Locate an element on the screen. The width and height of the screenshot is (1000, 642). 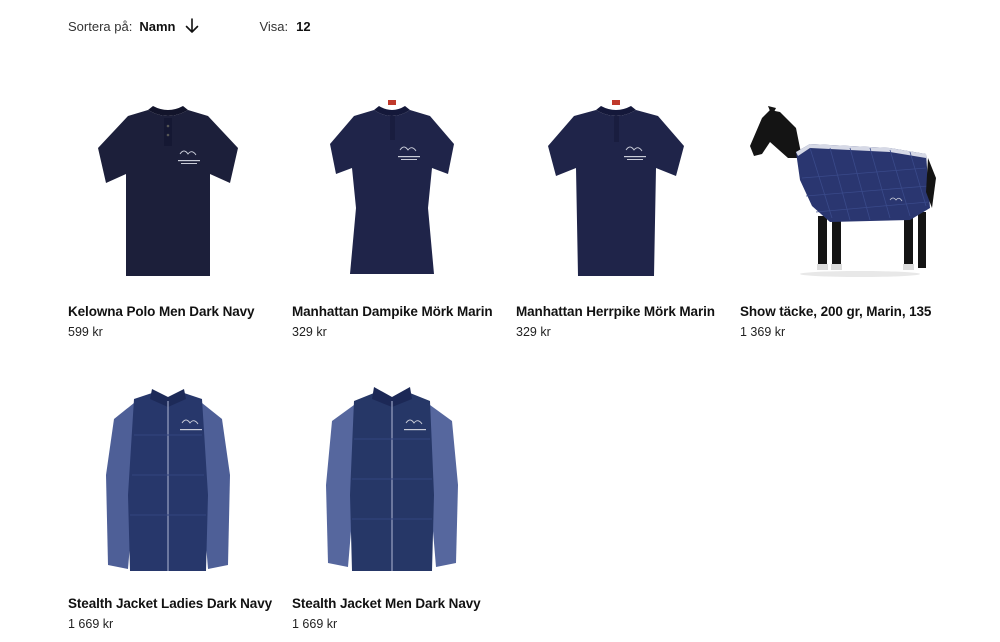
horse-rug-icon is located at coordinates (843, 191).